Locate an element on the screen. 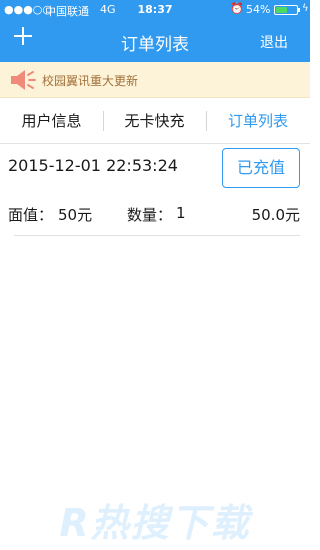  speaker-icon is located at coordinates (23, 80).